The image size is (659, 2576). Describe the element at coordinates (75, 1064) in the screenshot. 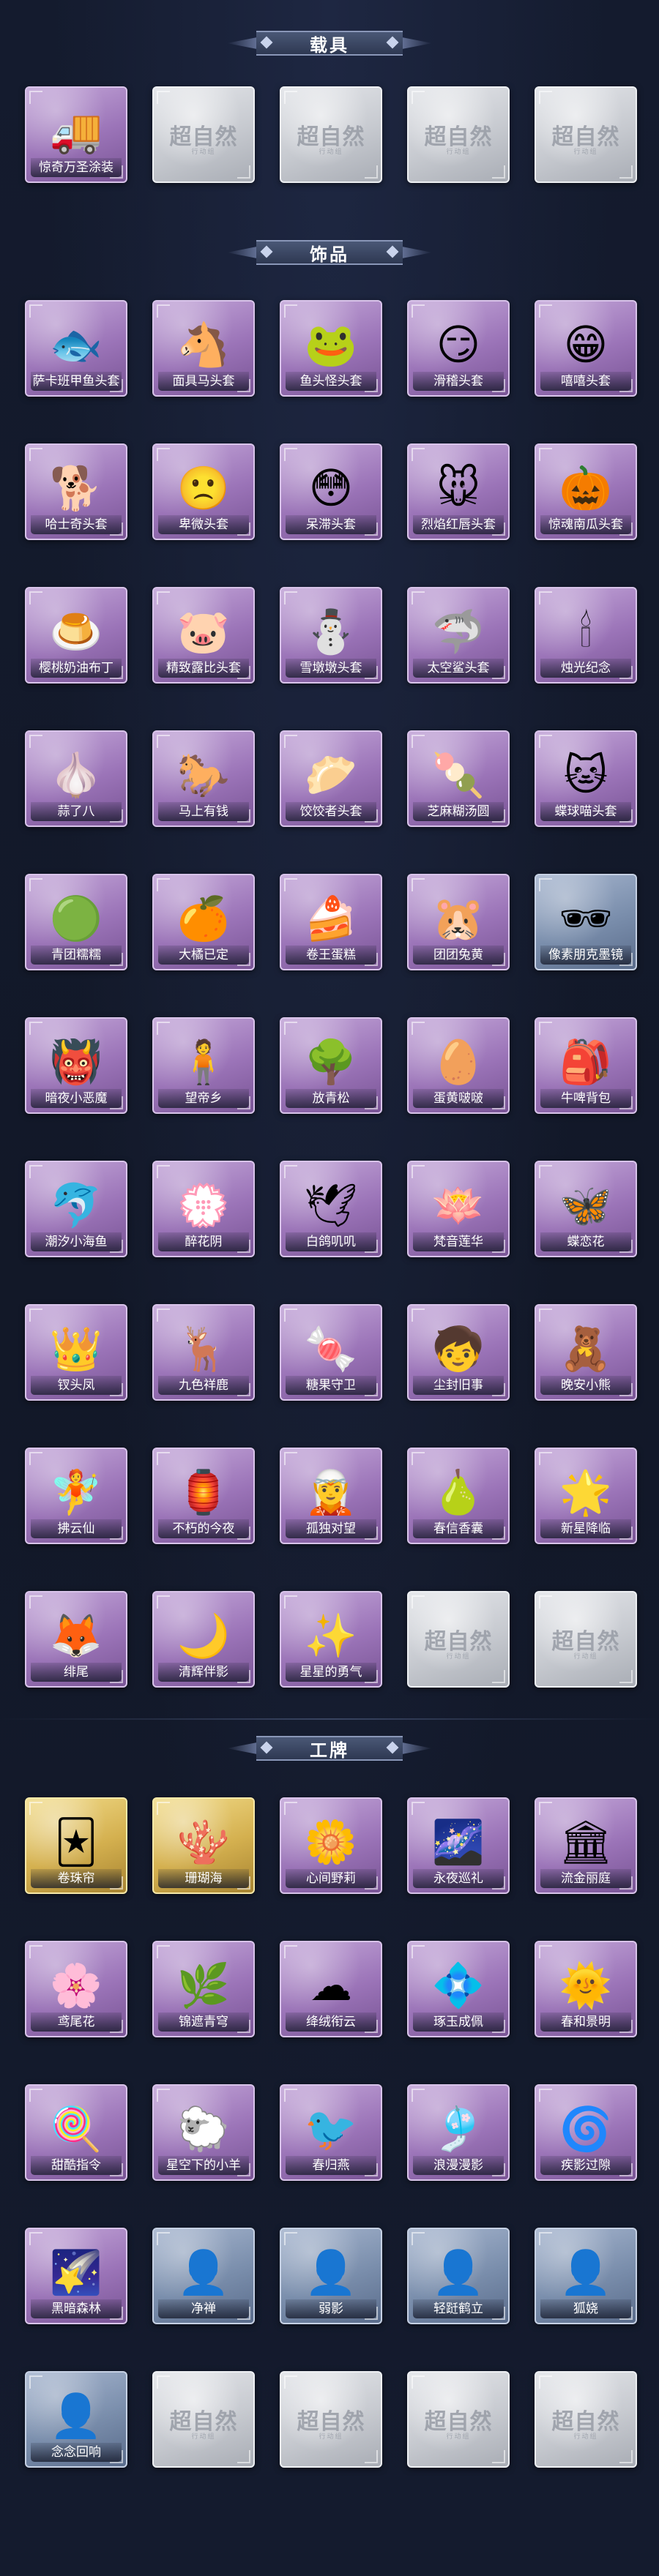

I see `item-card: 👹 暗夜小恶魔` at that location.